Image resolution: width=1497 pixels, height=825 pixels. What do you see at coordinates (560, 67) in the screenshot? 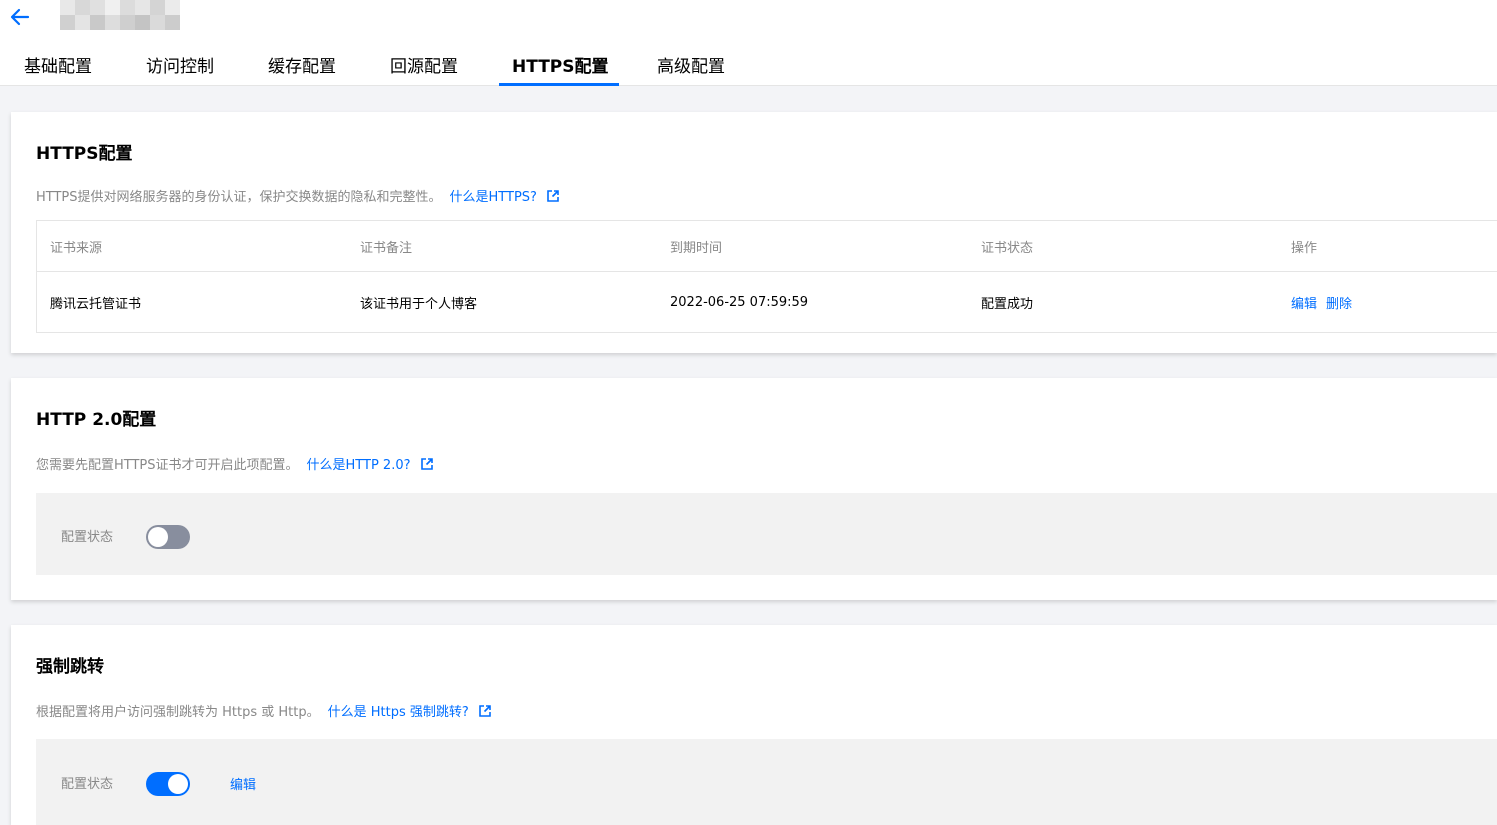
I see `tab-https: HTTPS配置` at bounding box center [560, 67].